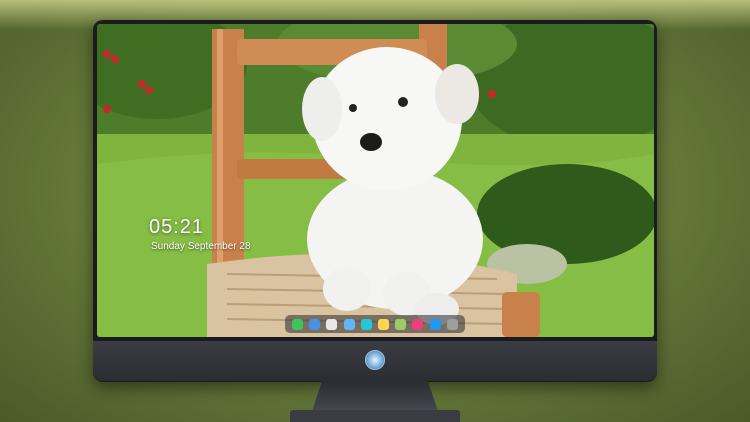 This screenshot has width=750, height=422. Describe the element at coordinates (315, 324) in the screenshot. I see `finder-icon` at that location.